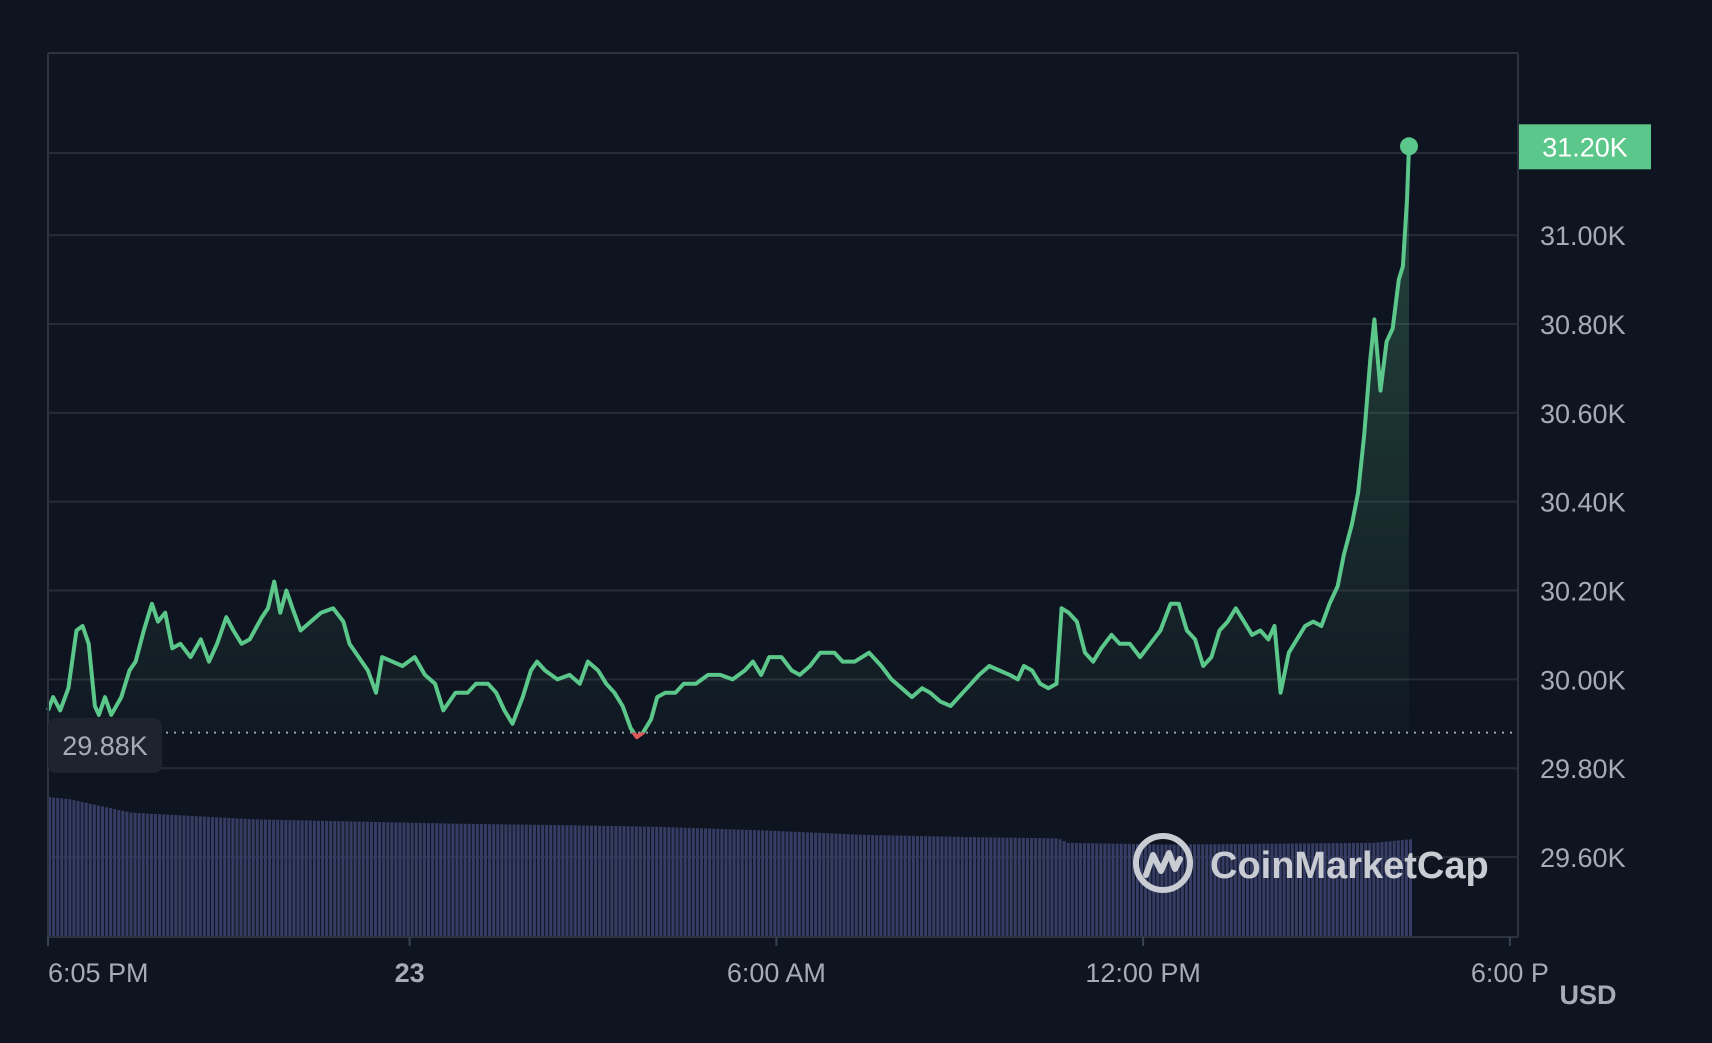  What do you see at coordinates (1583, 236) in the screenshot?
I see `y-tick-label: 31.00K` at bounding box center [1583, 236].